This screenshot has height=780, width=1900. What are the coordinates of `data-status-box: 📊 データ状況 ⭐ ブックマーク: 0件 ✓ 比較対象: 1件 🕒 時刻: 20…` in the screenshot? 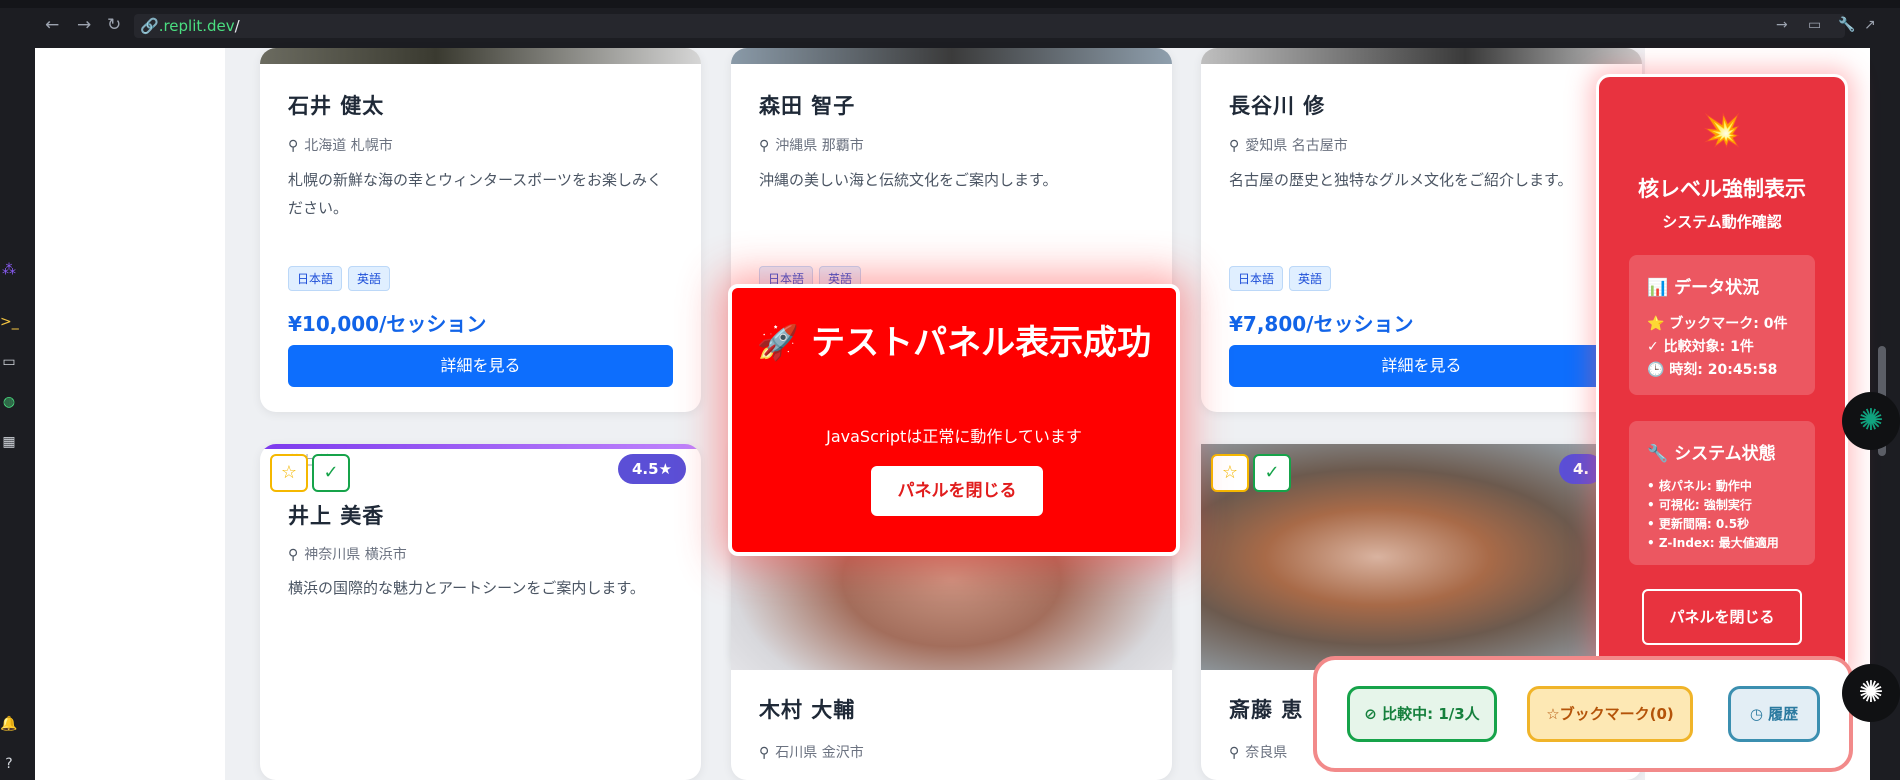 It's located at (1722, 325).